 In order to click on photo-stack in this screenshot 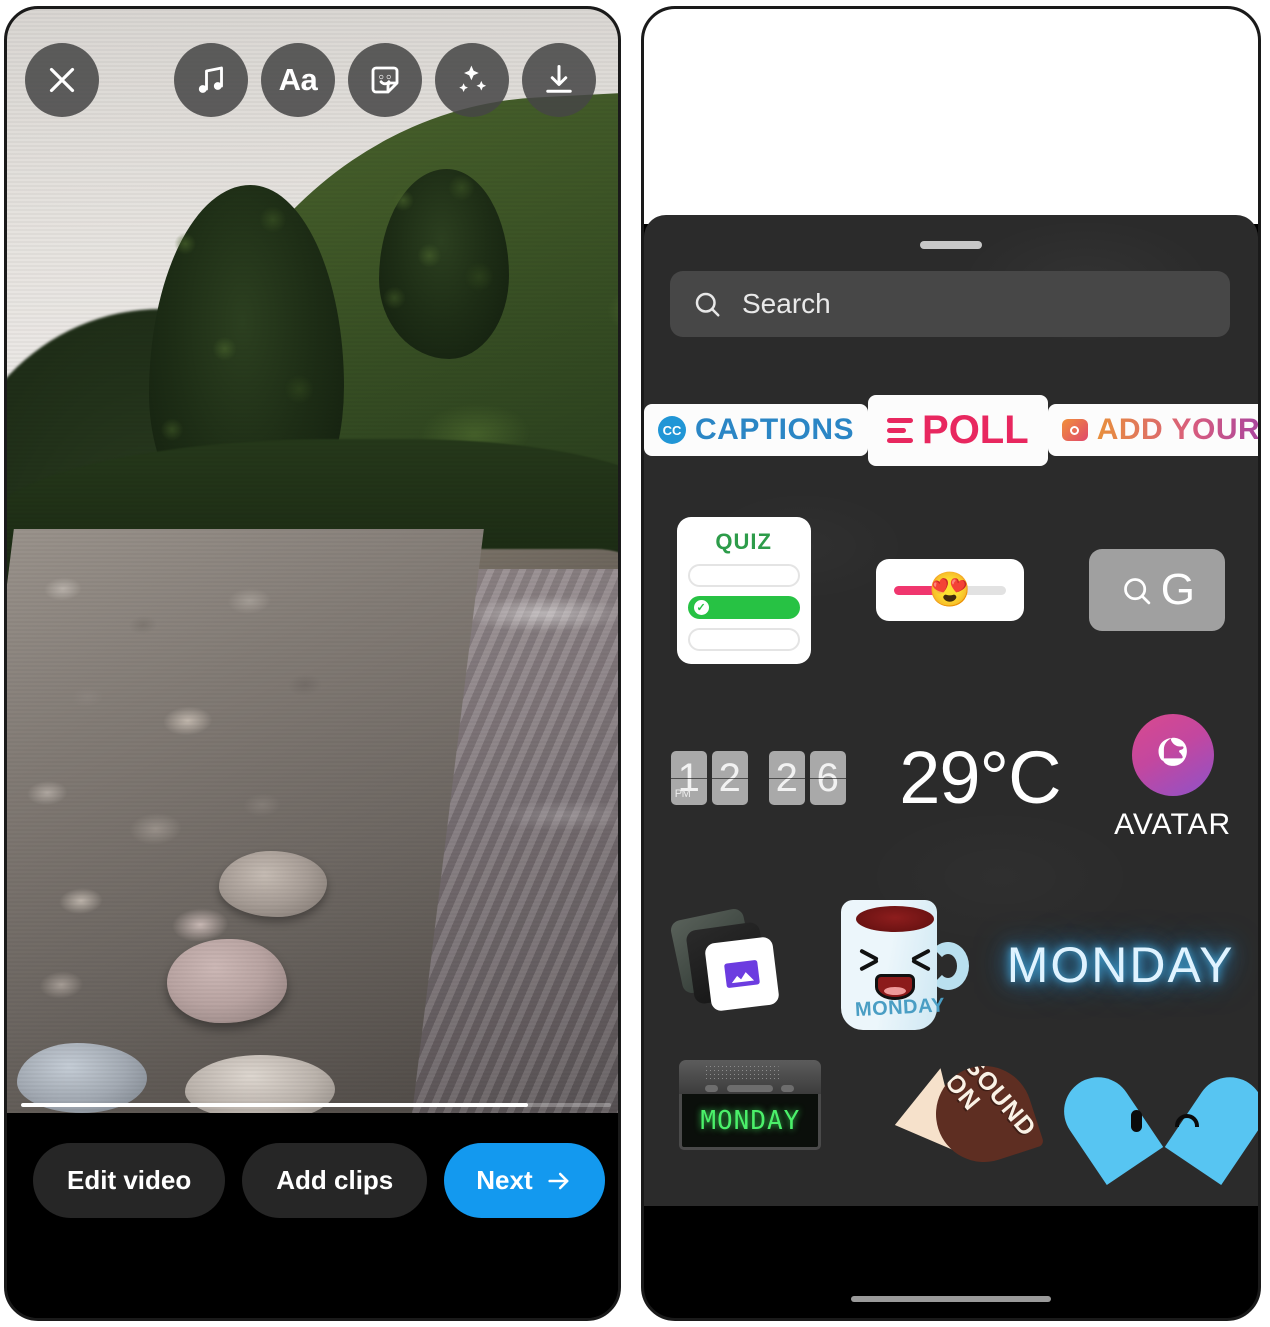, I will do `click(728, 963)`.